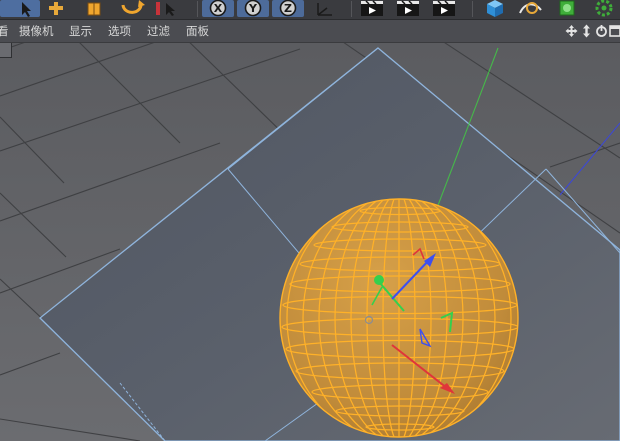 The image size is (620, 441). Describe the element at coordinates (6, 50) in the screenshot. I see `viewport-corner-tab` at that location.